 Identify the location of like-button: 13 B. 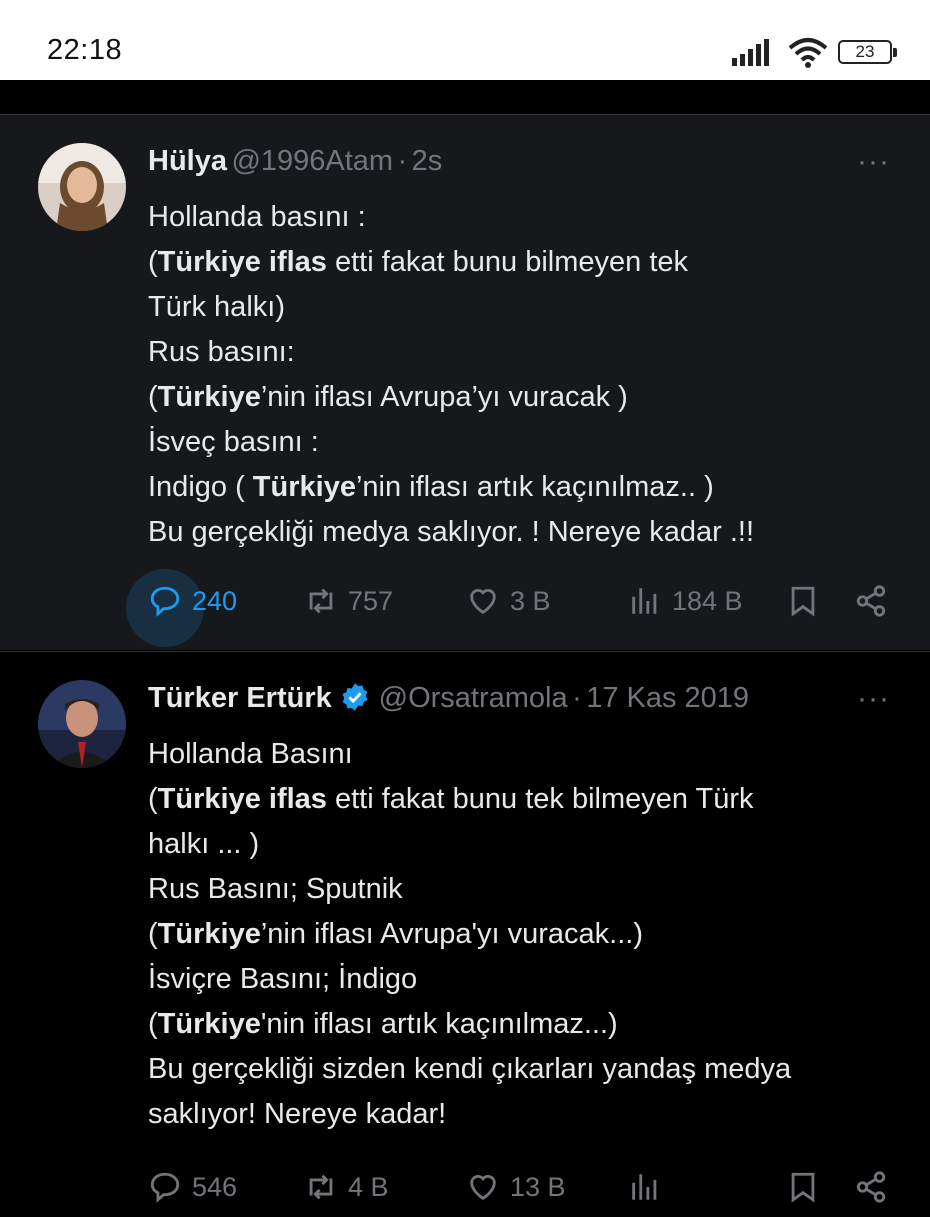
(516, 1187).